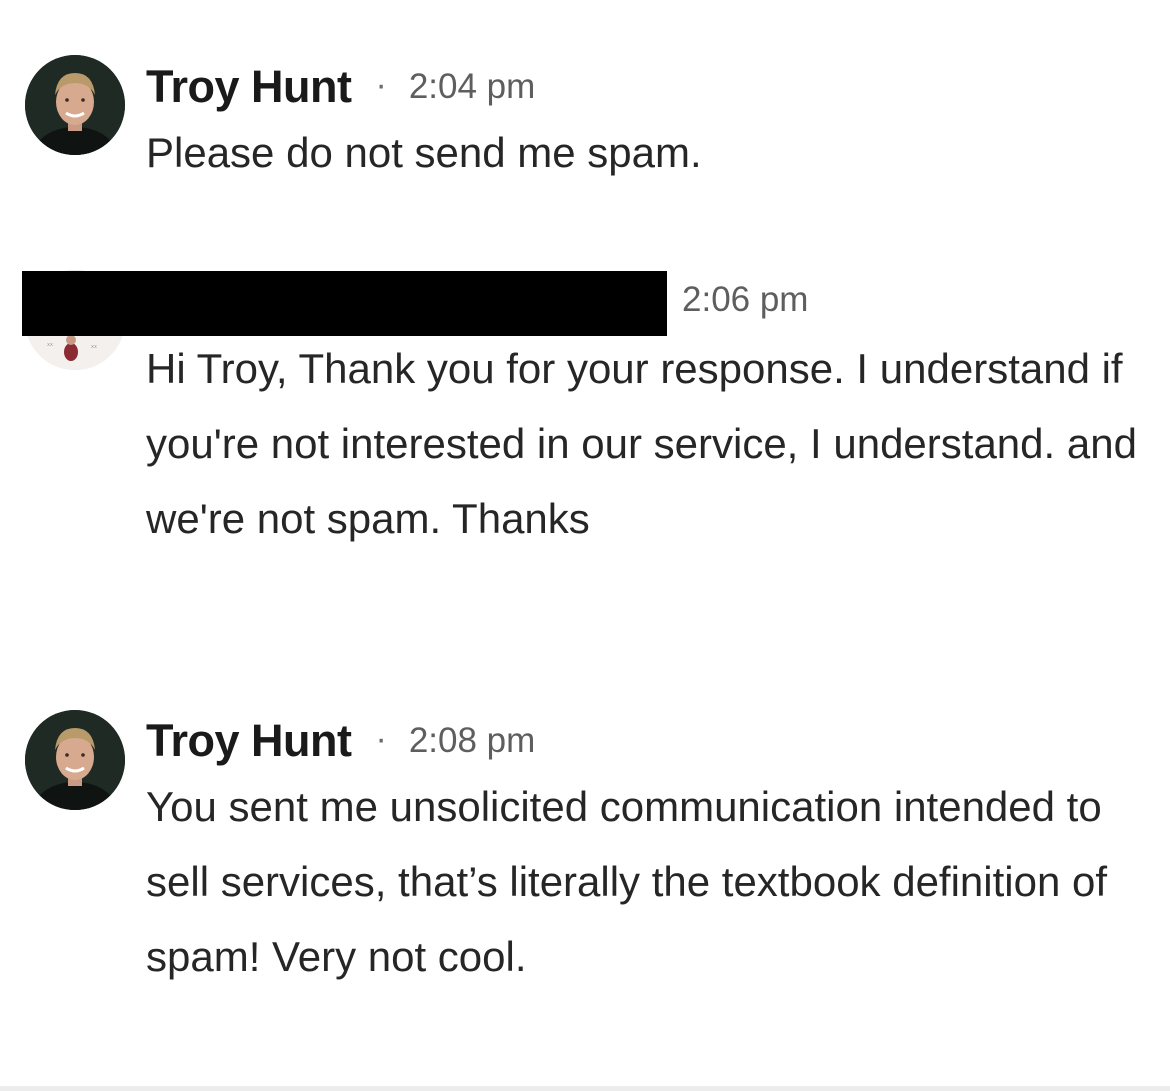 This screenshot has height=1091, width=1170. What do you see at coordinates (344, 303) in the screenshot?
I see `redacted-sender-name` at bounding box center [344, 303].